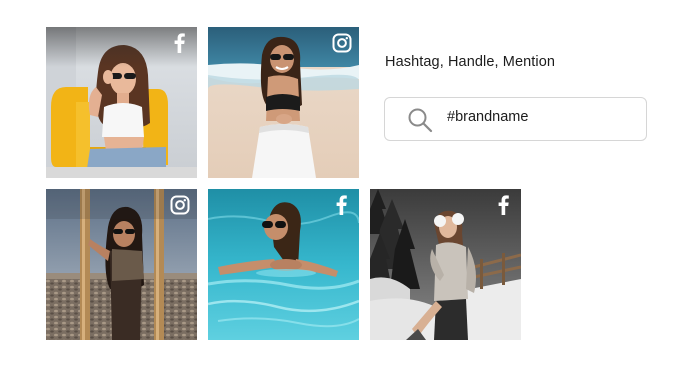  What do you see at coordinates (420, 120) in the screenshot?
I see `search-icon` at bounding box center [420, 120].